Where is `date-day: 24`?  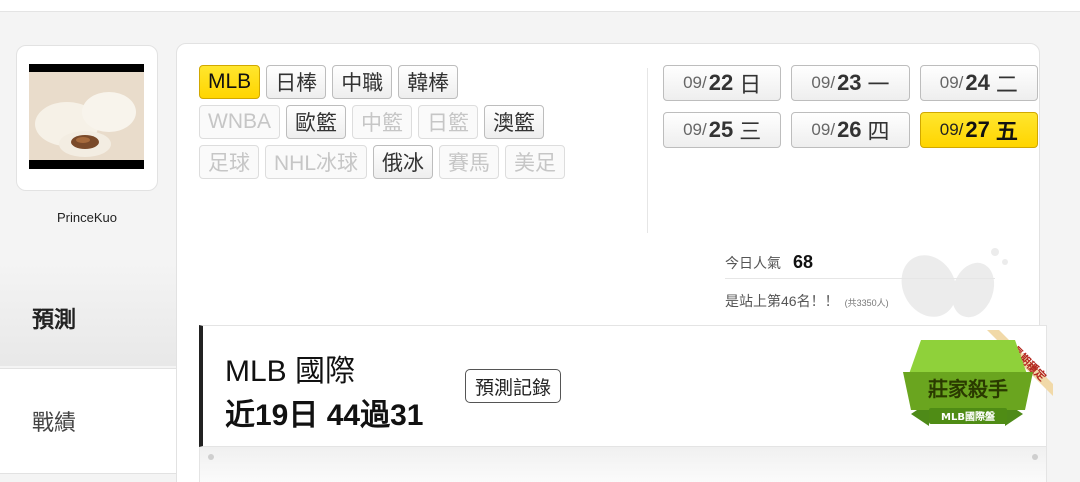
date-day: 24 is located at coordinates (977, 82).